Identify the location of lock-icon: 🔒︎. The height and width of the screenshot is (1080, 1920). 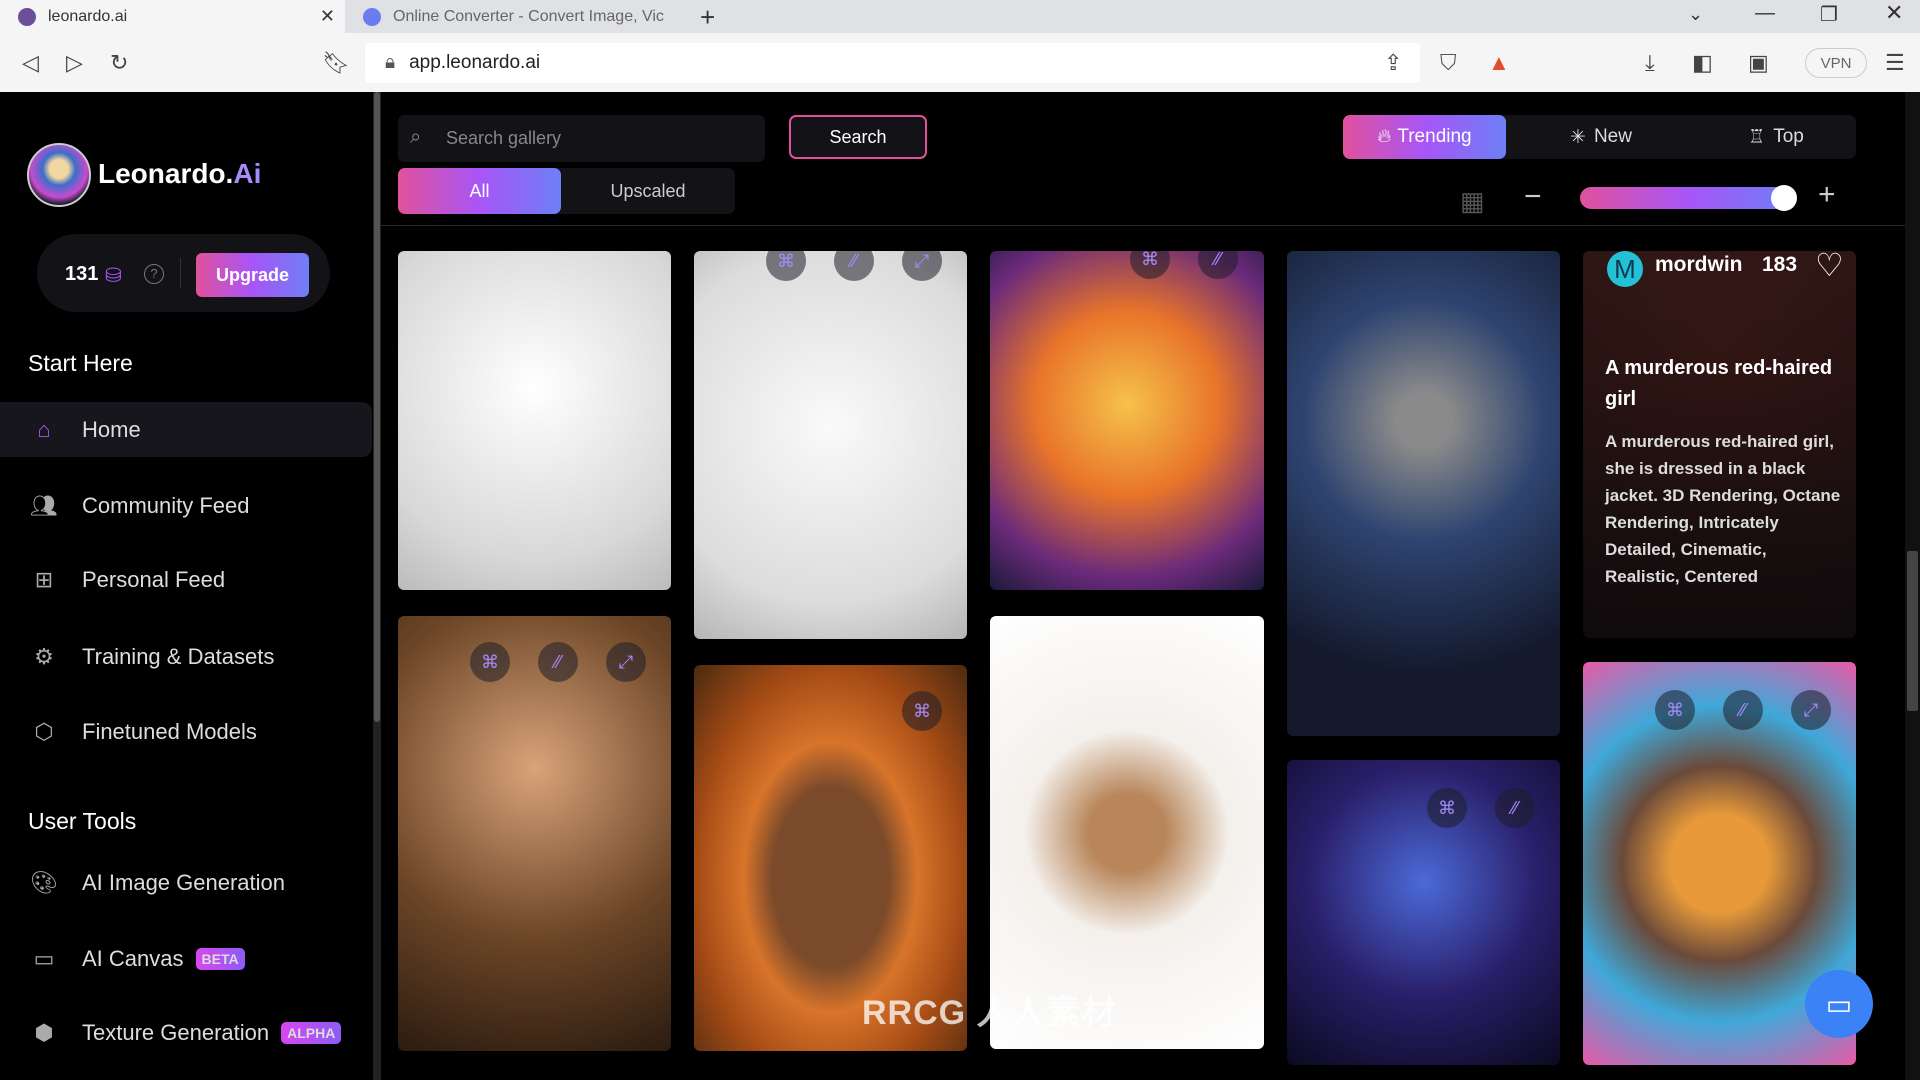
(390, 62).